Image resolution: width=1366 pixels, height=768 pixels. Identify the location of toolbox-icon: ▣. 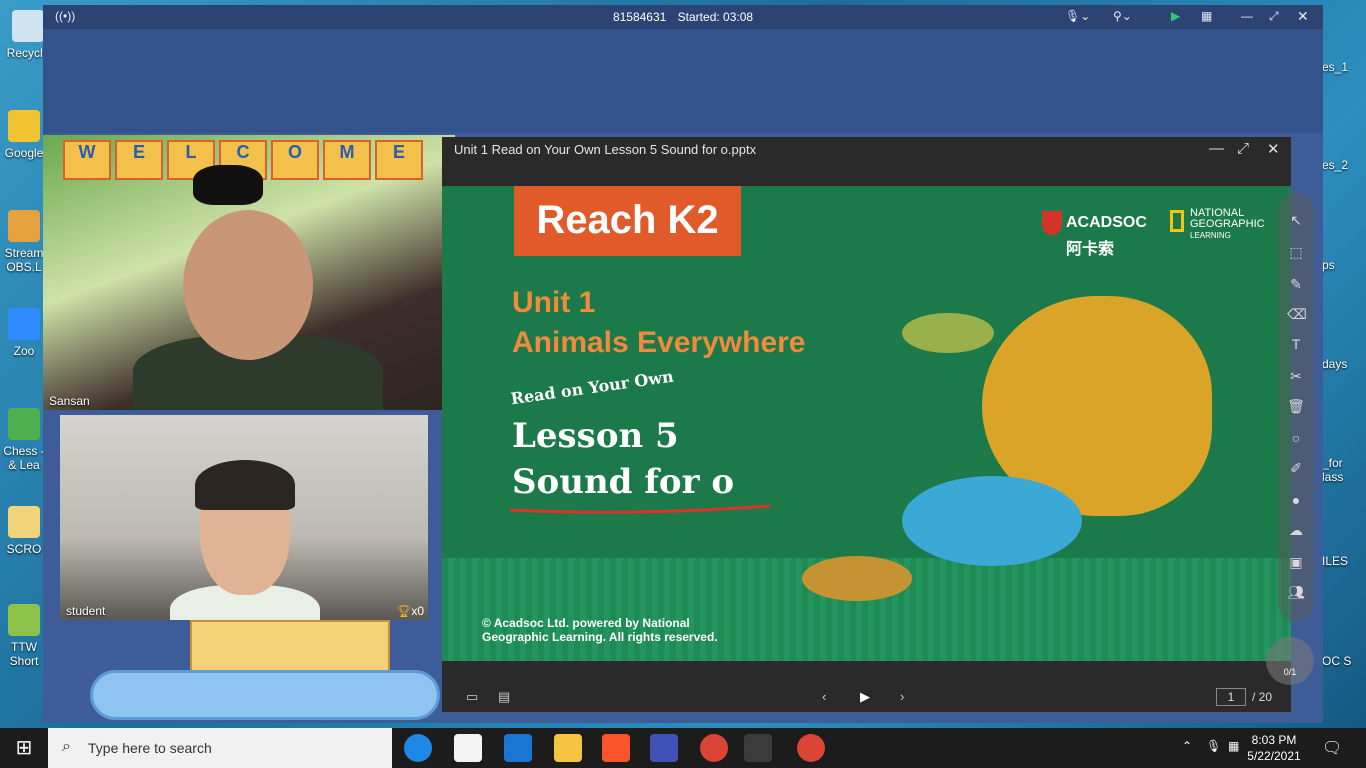
(1296, 563).